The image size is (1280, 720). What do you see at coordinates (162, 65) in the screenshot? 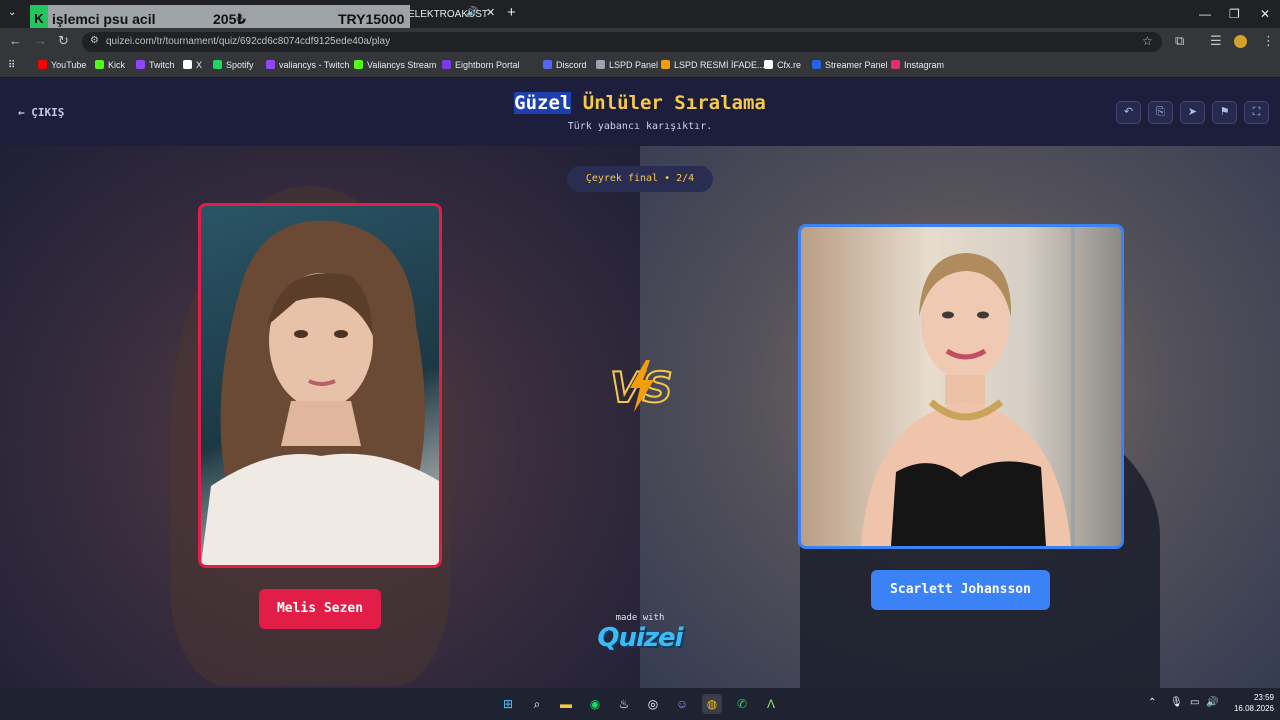
I see `bookmark-label: Twitch` at bounding box center [162, 65].